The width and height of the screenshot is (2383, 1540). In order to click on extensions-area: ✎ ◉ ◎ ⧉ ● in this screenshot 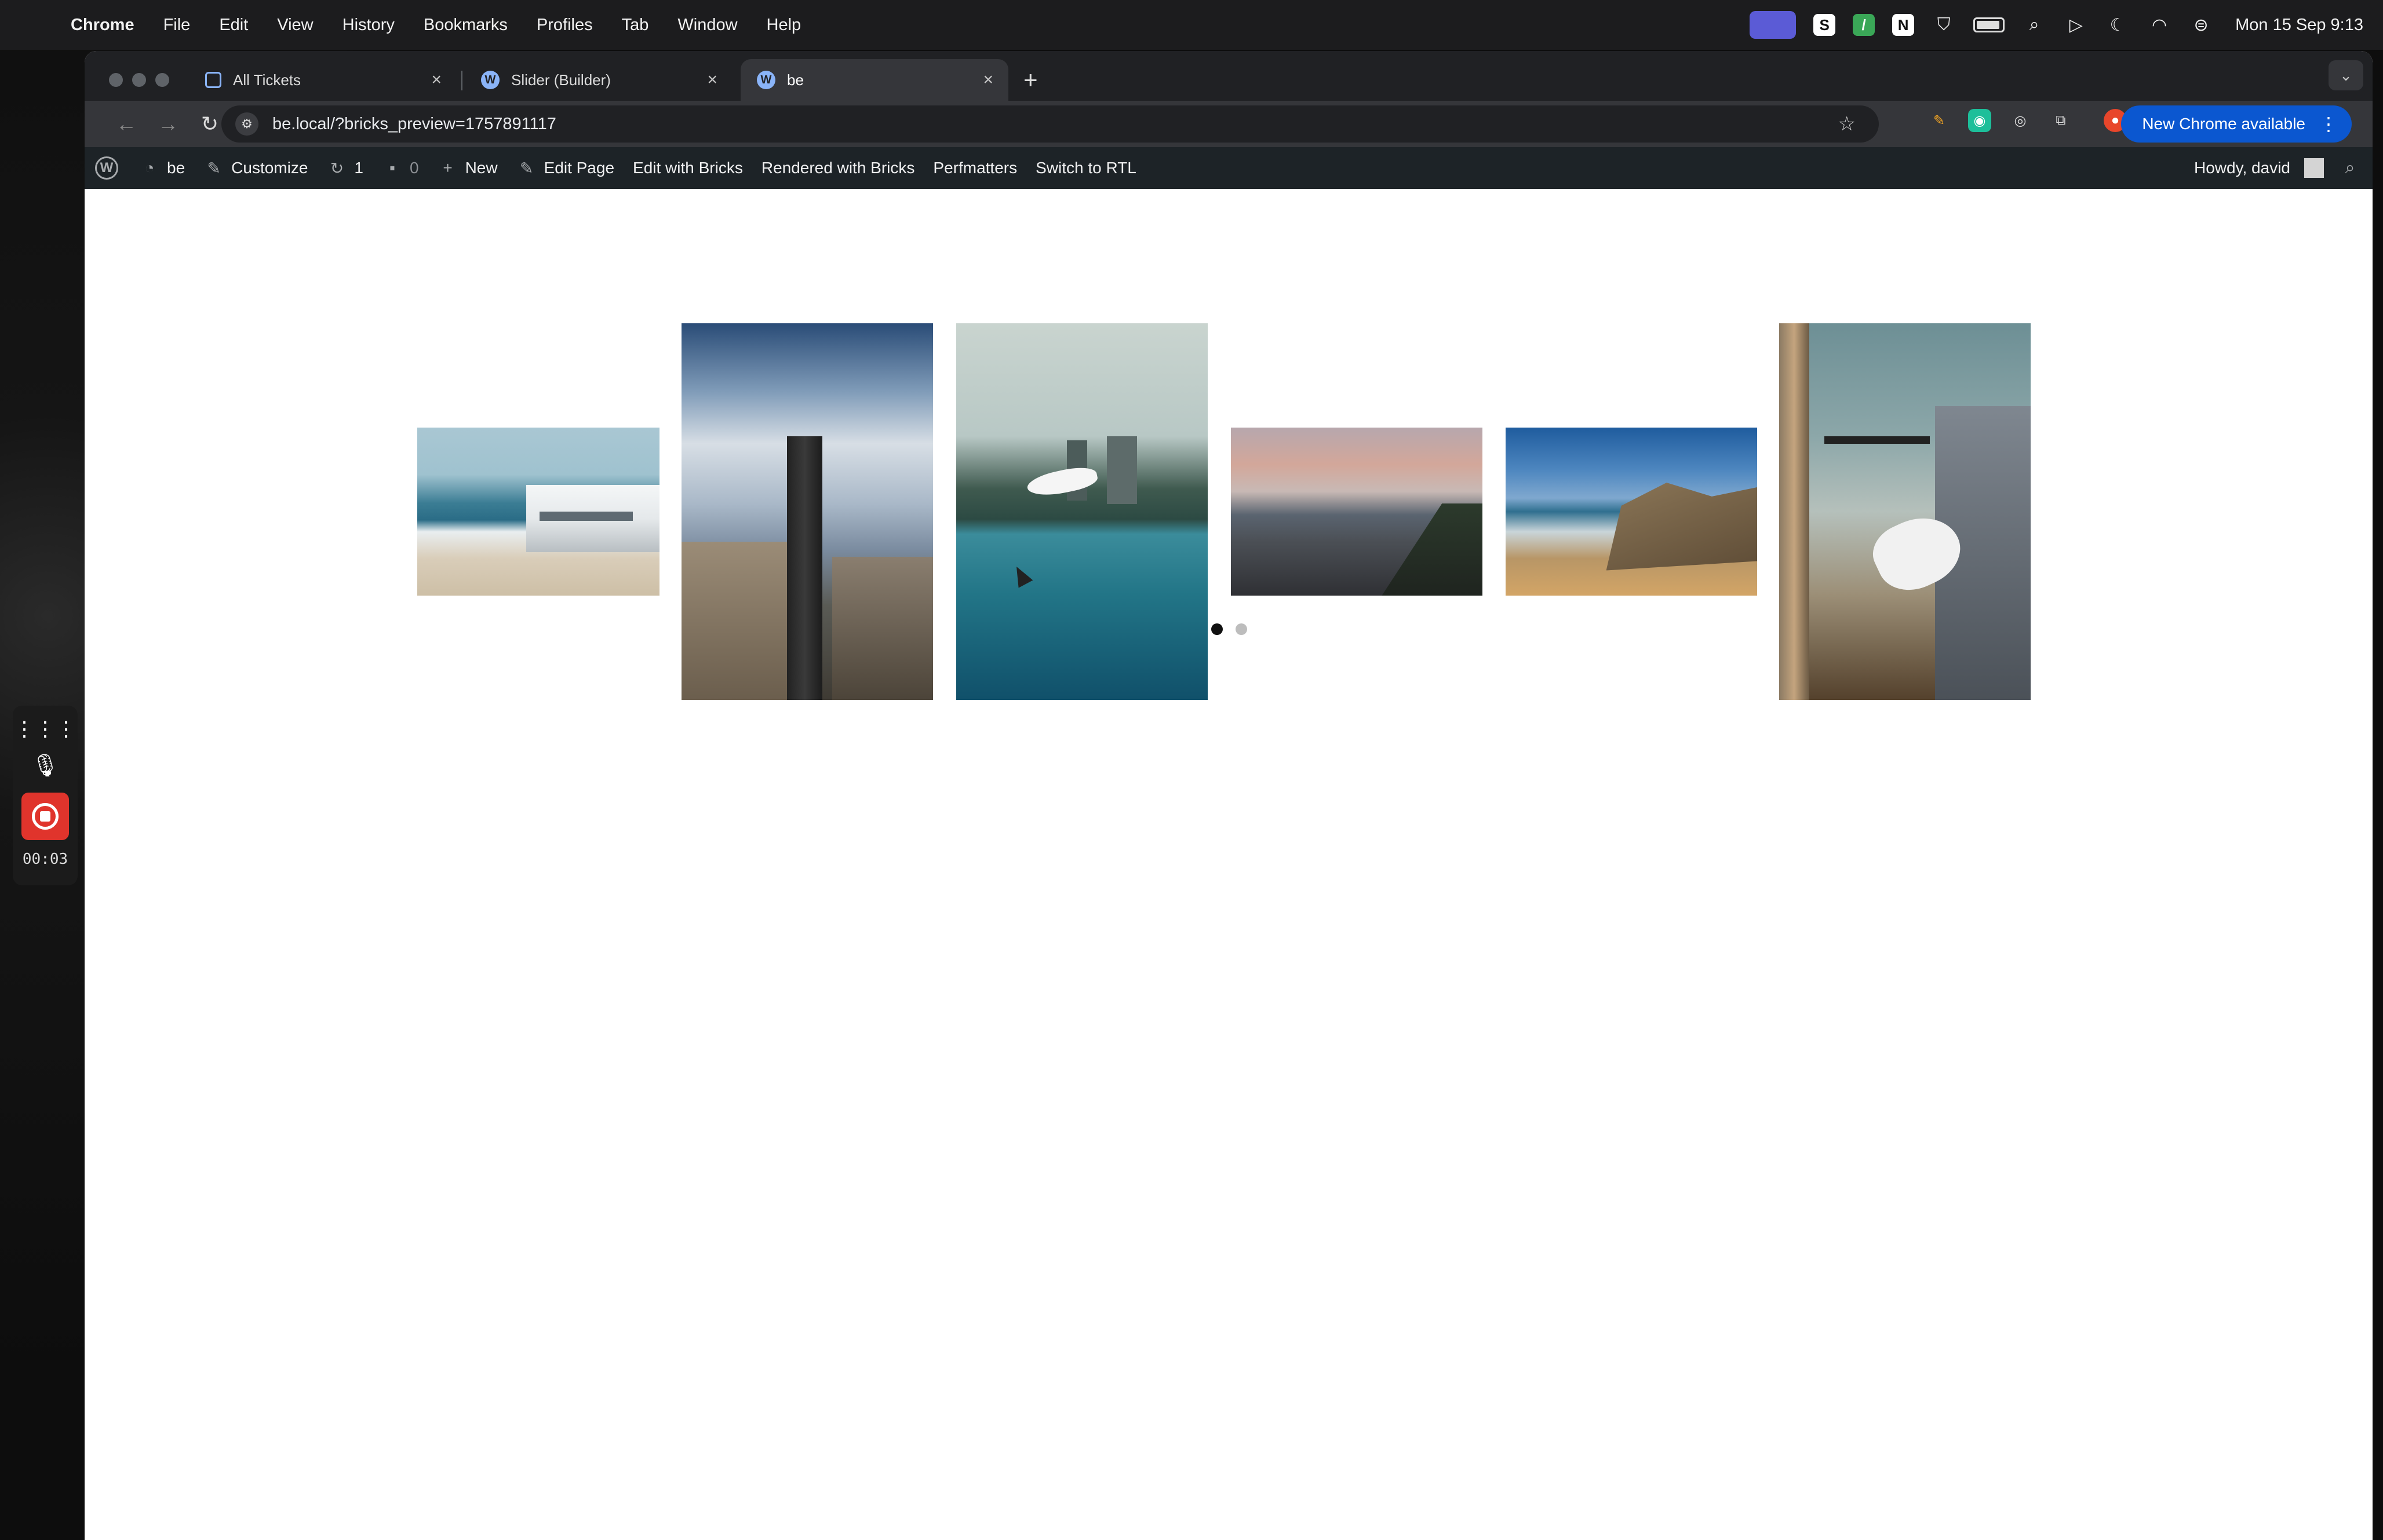, I will do `click(2027, 121)`.